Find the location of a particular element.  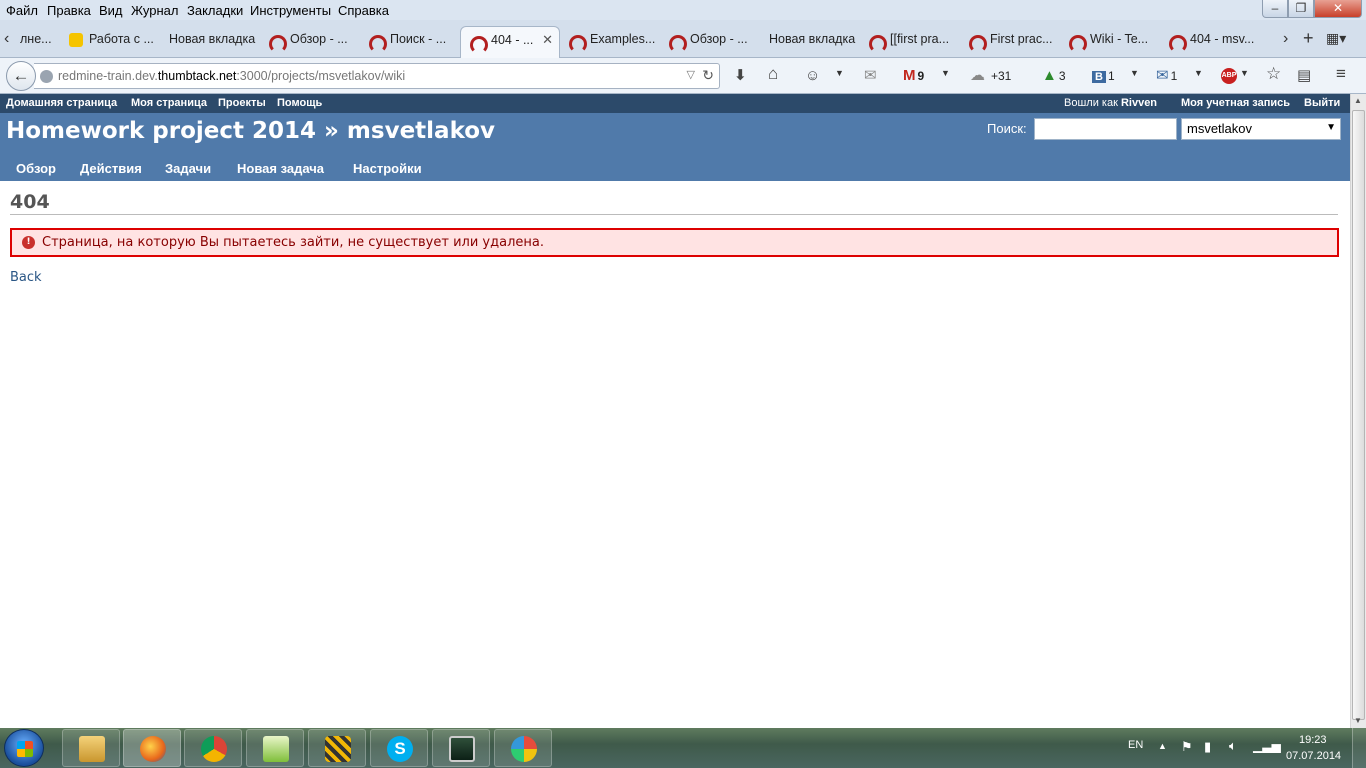

main-menu-settings: Настройки is located at coordinates (387, 168).